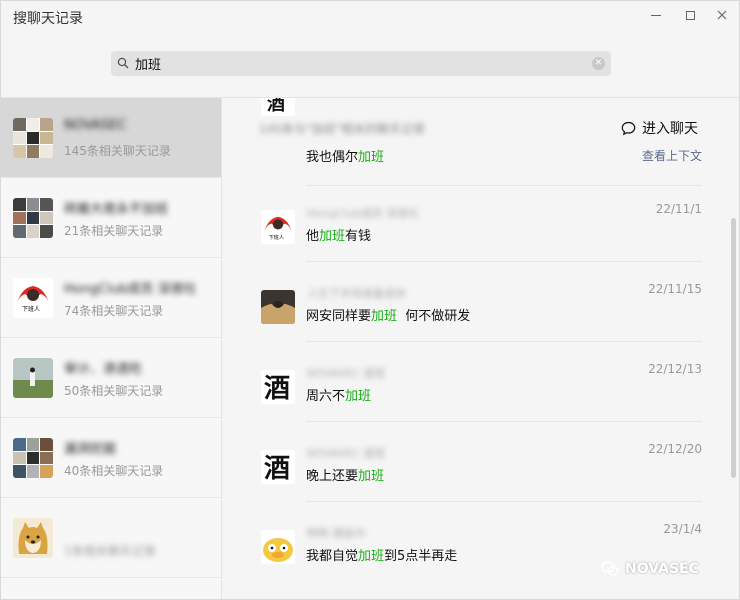  I want to click on window-title: 搜聊天记录, so click(48, 19).